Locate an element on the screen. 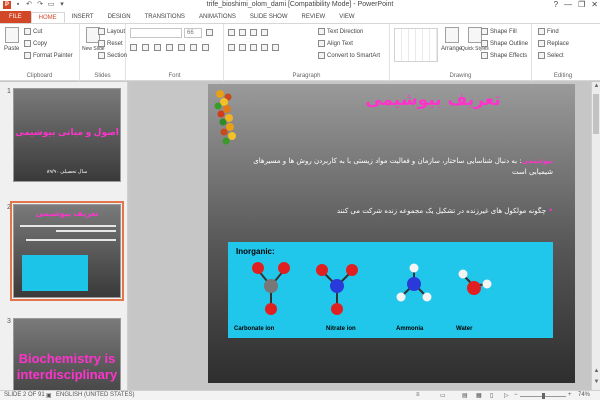 Image resolution: width=600 pixels, height=400 pixels. reading-view-icon: ▯ is located at coordinates (491, 395).